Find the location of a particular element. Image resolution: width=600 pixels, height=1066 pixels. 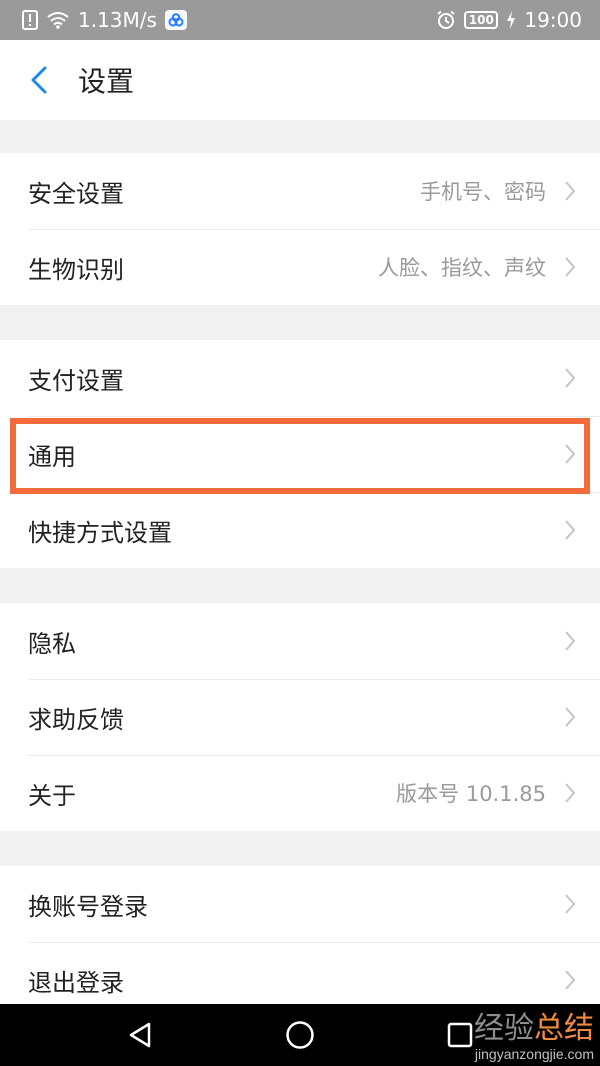

charging-icon is located at coordinates (511, 20).